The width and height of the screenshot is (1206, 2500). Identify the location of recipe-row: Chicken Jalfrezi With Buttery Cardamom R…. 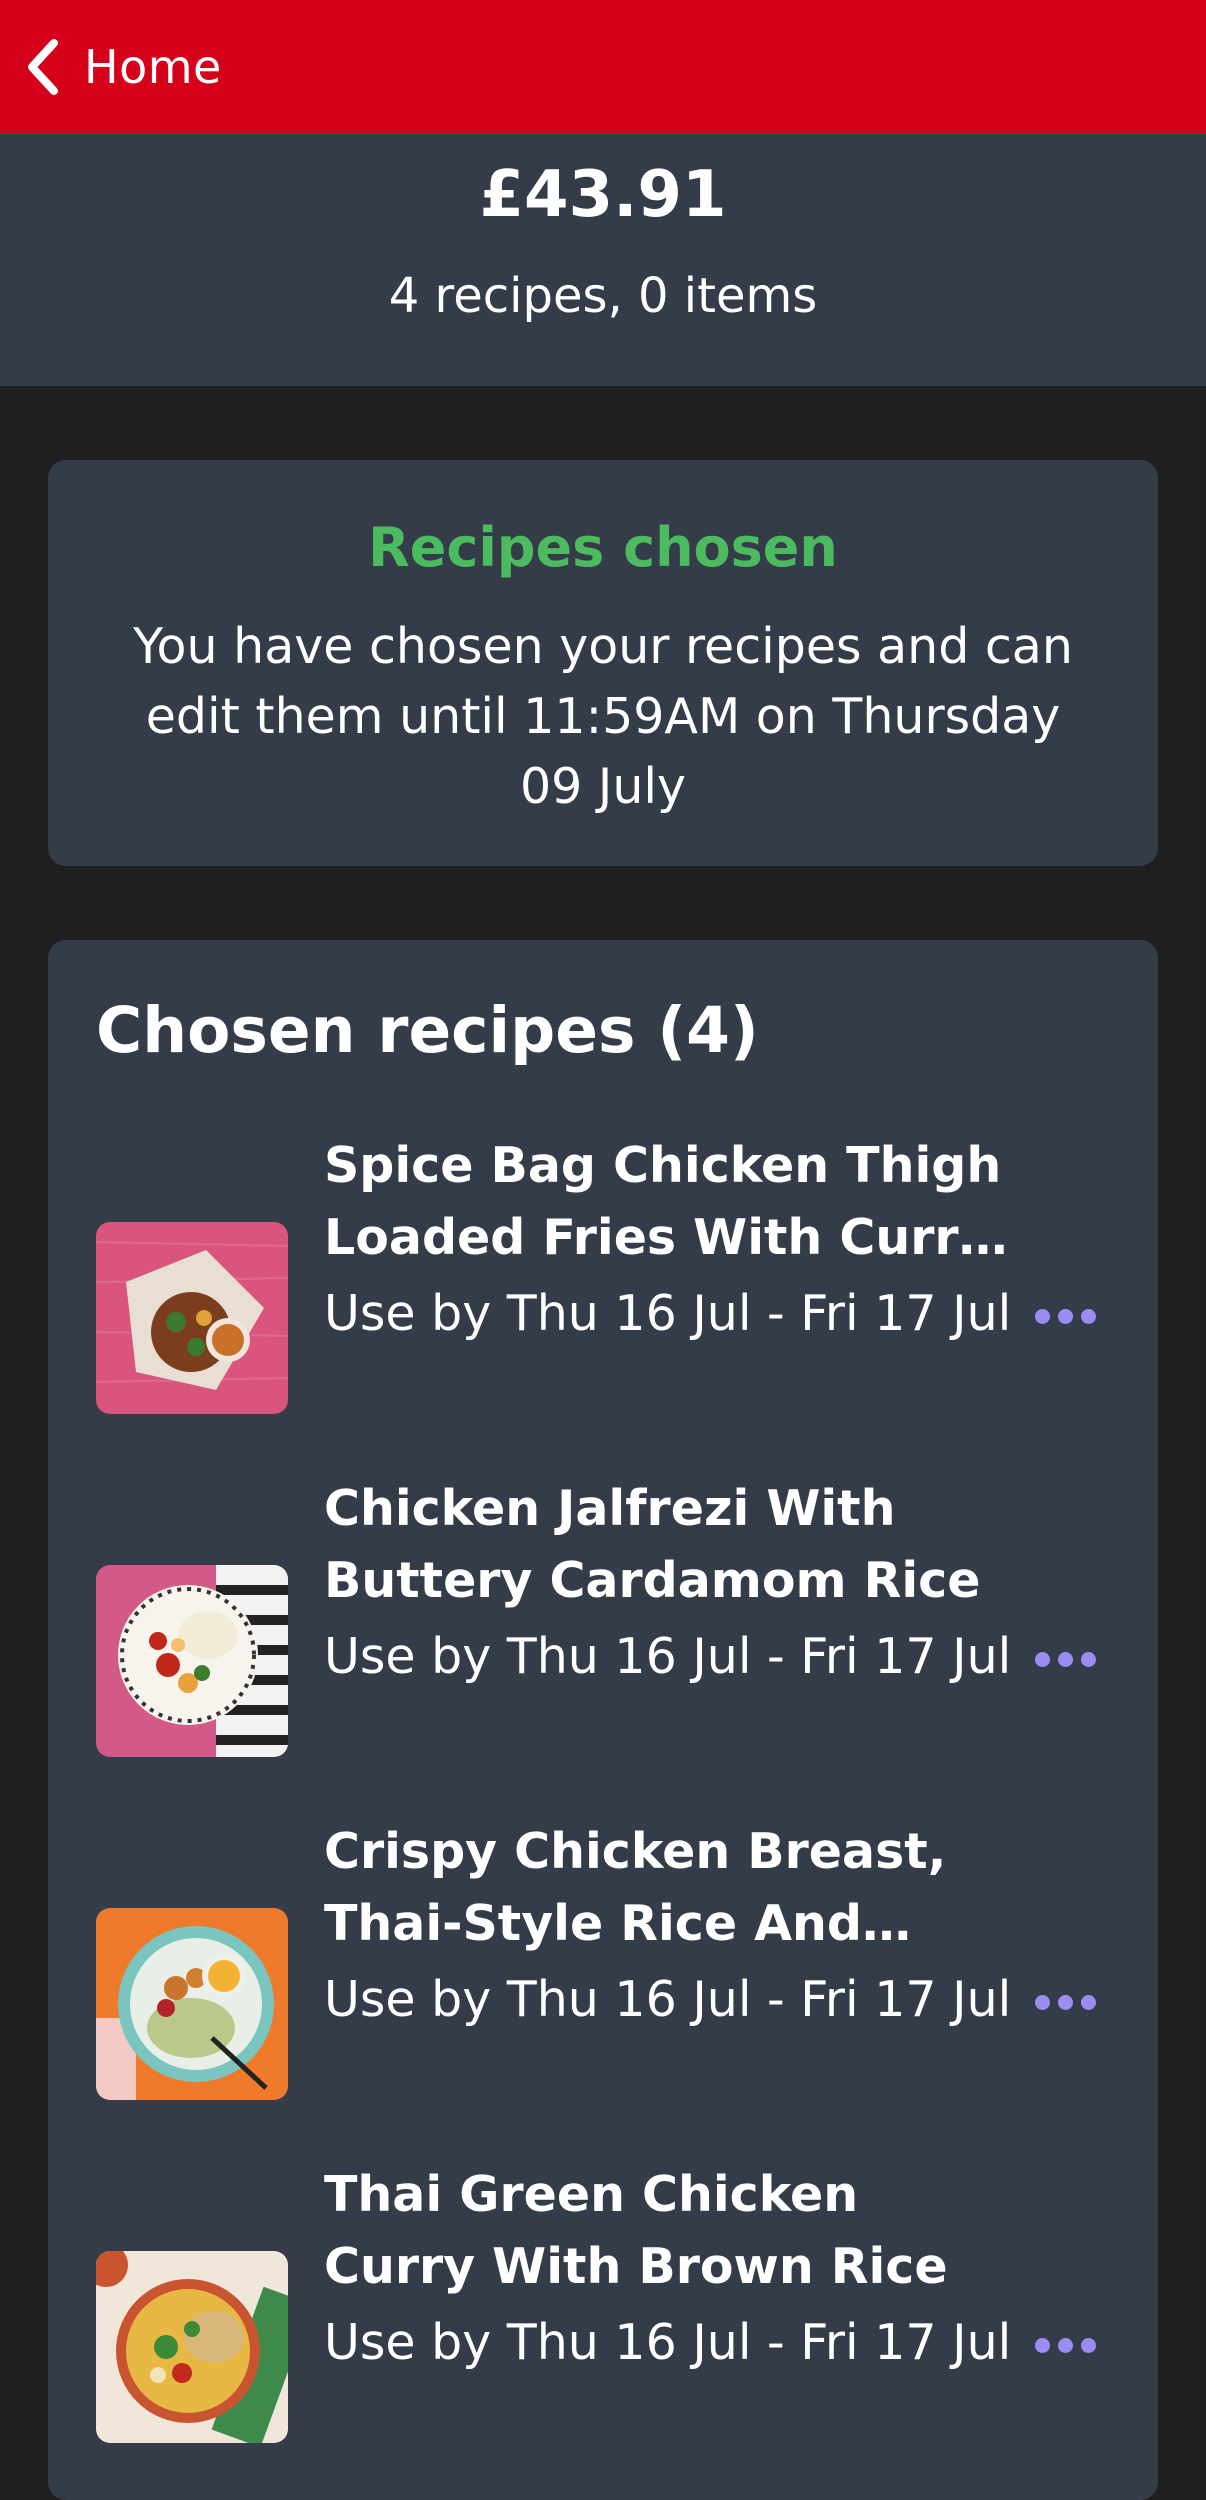
(603, 1643).